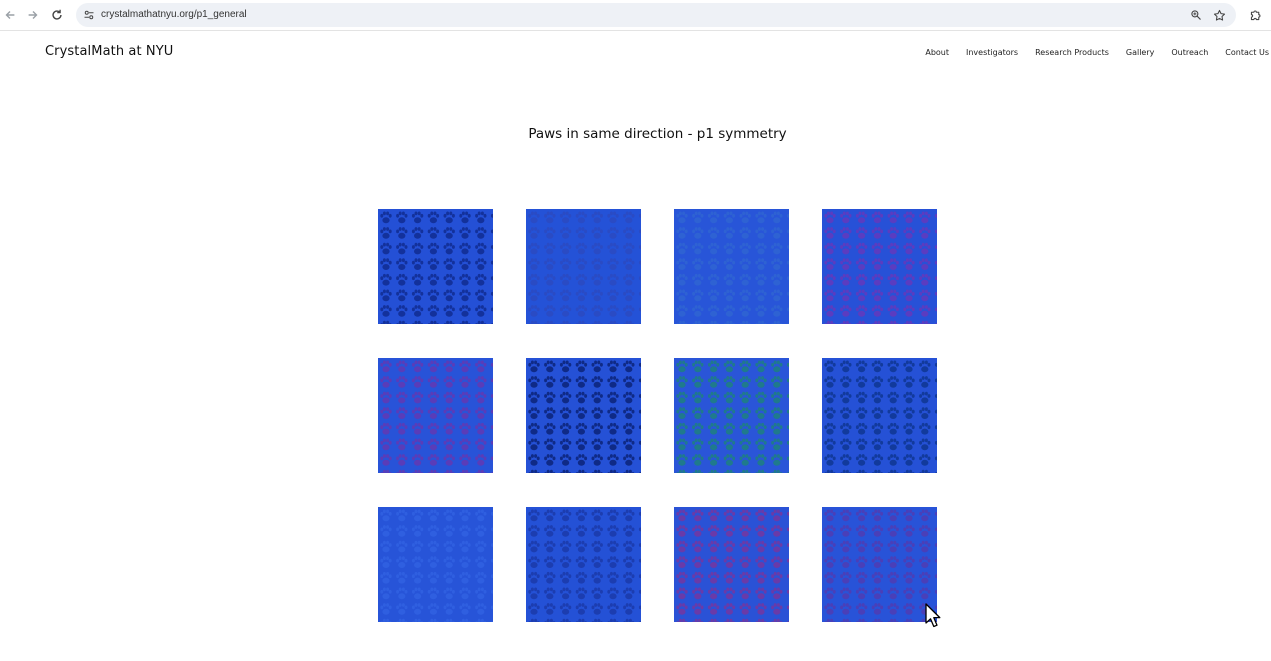 The image size is (1271, 661). What do you see at coordinates (657, 134) in the screenshot?
I see `page-heading: Paws in same direction - p1 symmetry` at bounding box center [657, 134].